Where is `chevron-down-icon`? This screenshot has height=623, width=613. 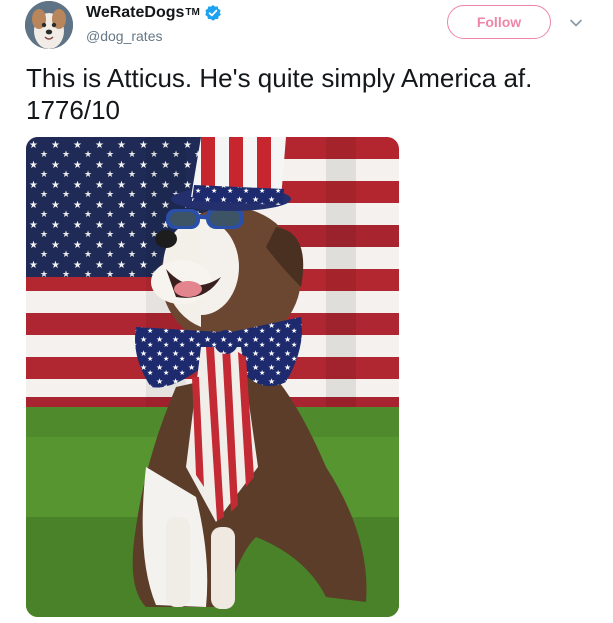
chevron-down-icon is located at coordinates (576, 23).